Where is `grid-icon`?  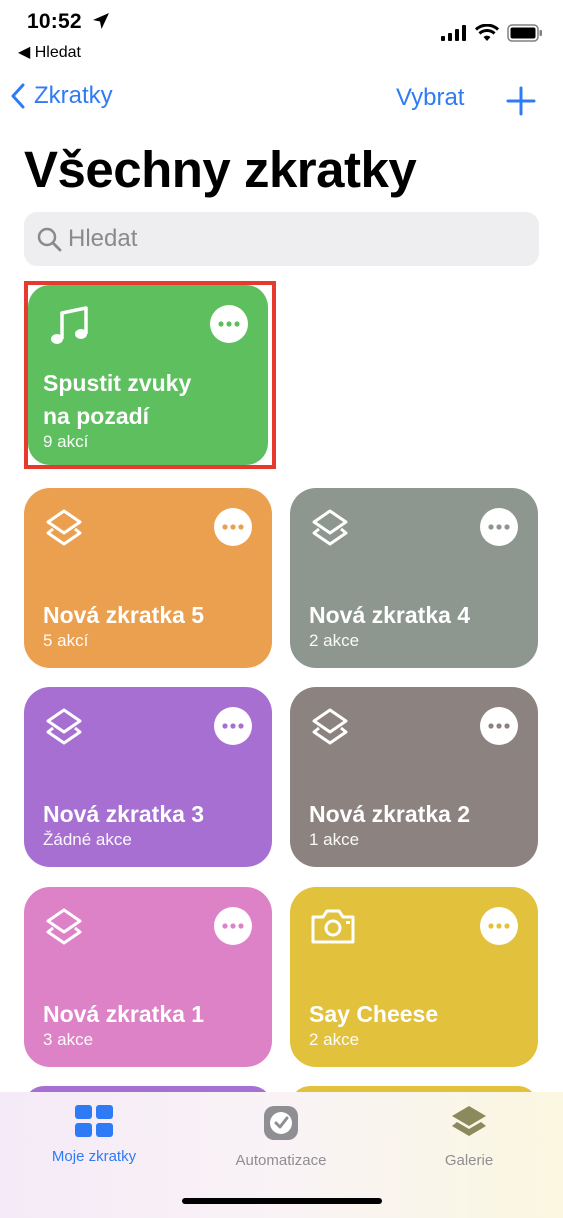
grid-icon is located at coordinates (94, 1121).